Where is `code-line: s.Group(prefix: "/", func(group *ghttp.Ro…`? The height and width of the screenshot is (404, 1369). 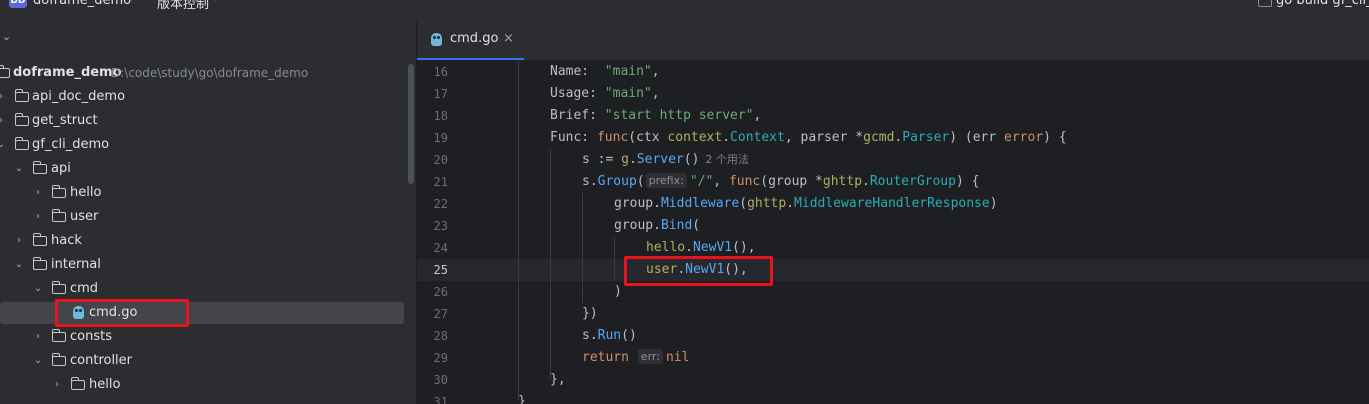
code-line: s.Group(prefix: "/", func(group *ghttp.Ro… is located at coordinates (975, 182).